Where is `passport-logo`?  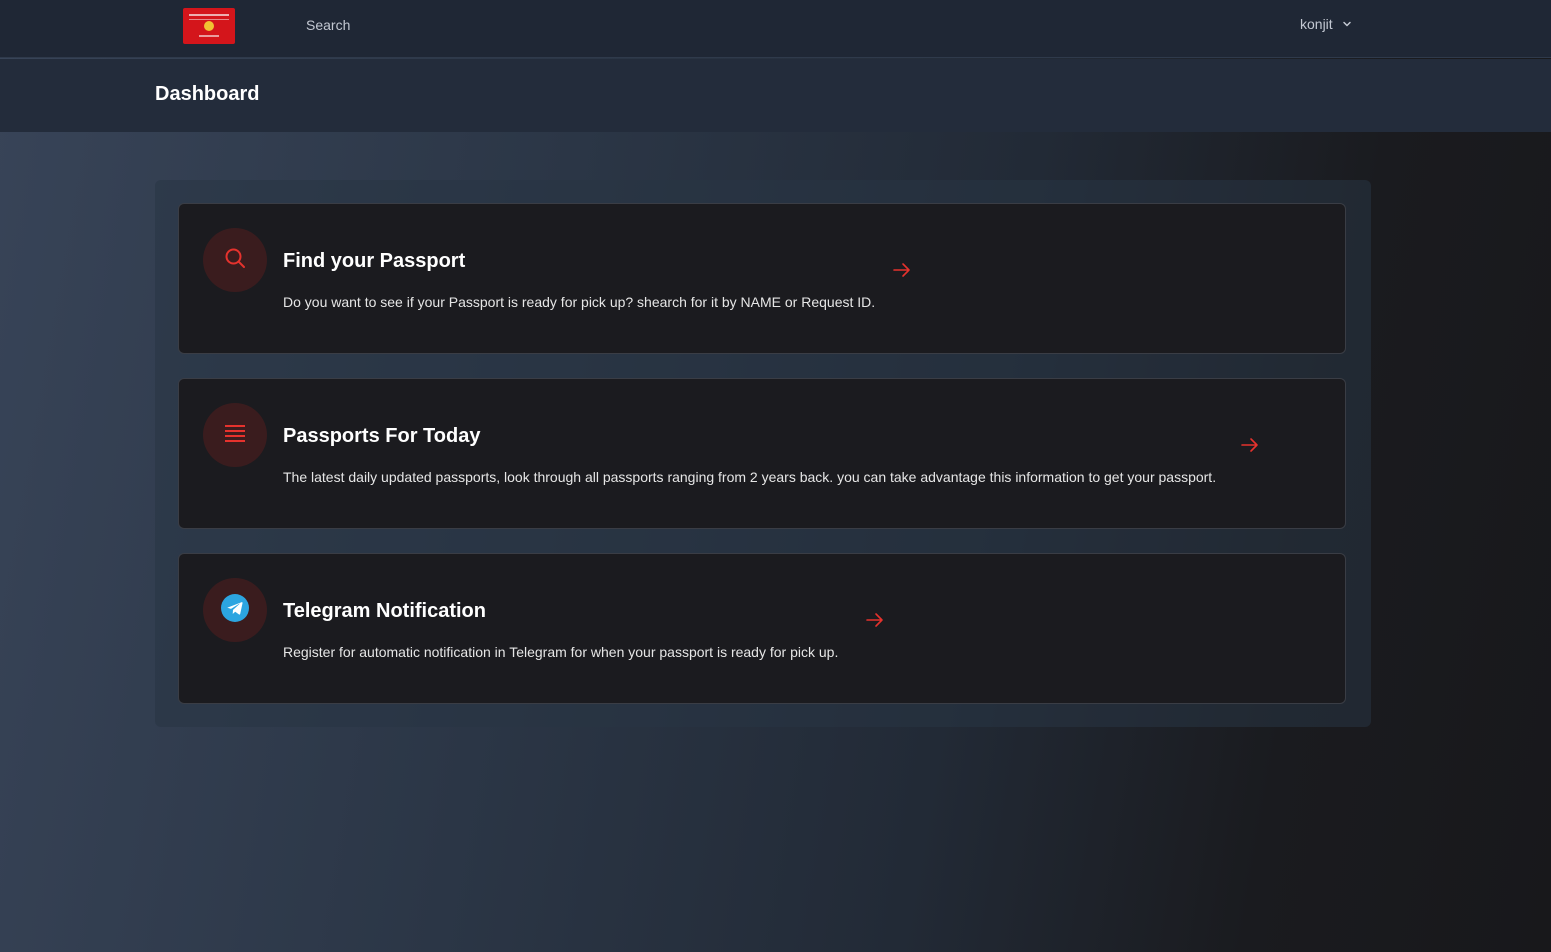
passport-logo is located at coordinates (209, 26).